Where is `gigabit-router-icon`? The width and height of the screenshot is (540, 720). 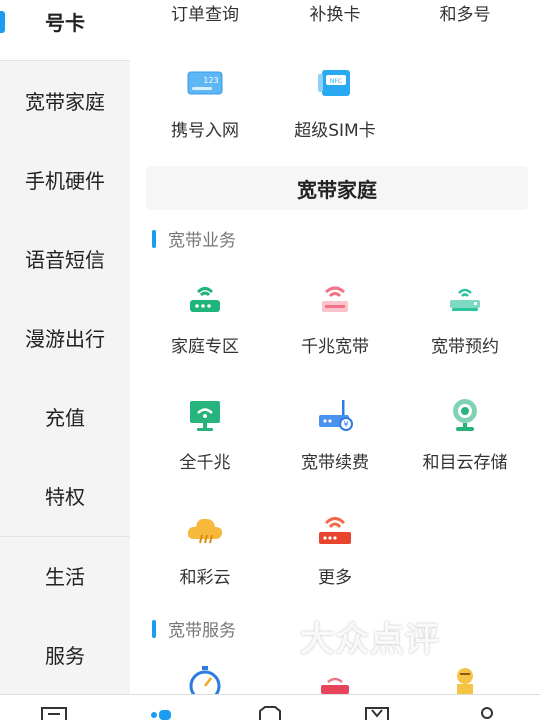 gigabit-router-icon is located at coordinates (335, 299).